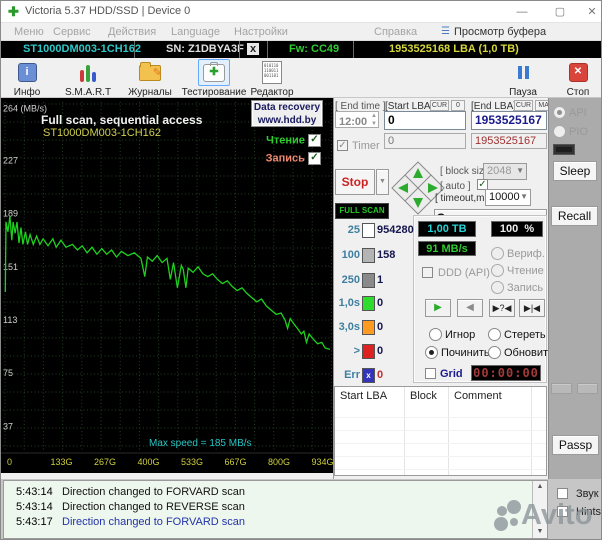  I want to click on timer-checkbox: ✓, so click(342, 145).